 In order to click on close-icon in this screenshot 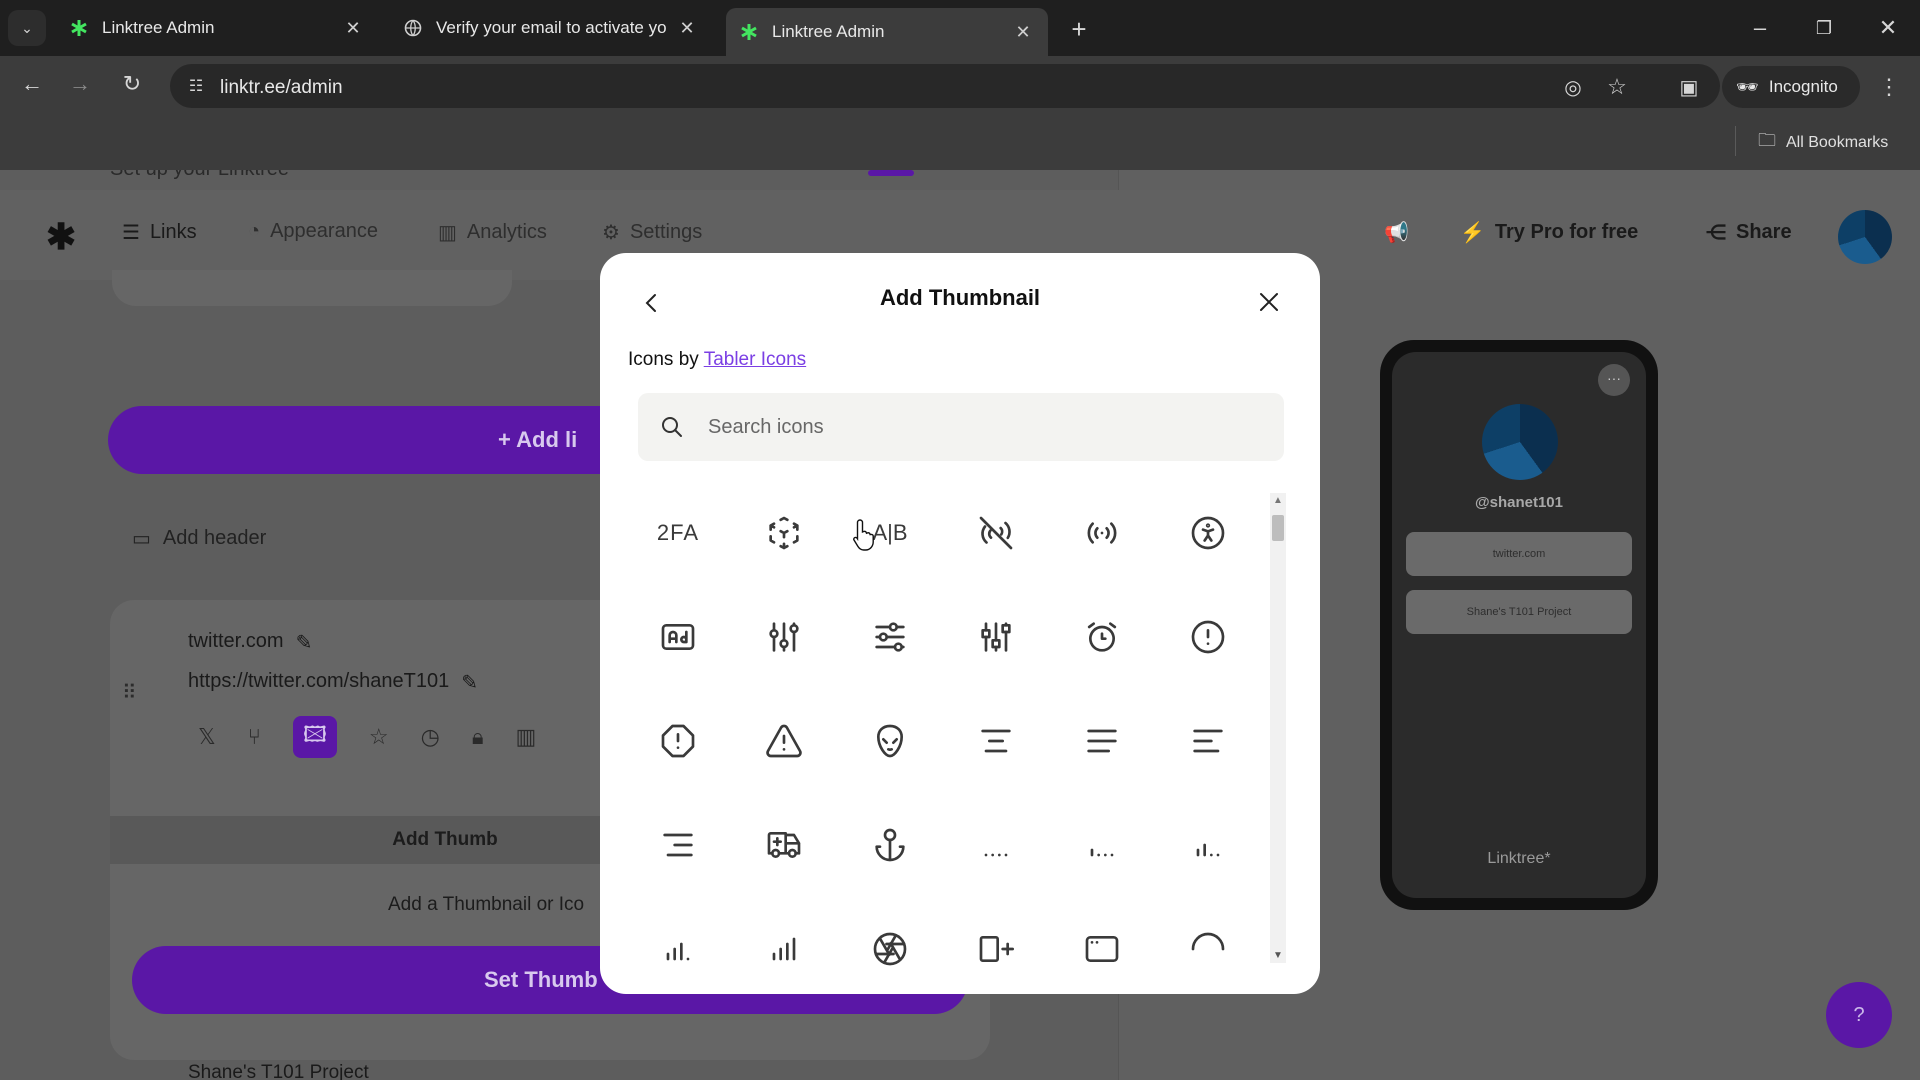, I will do `click(1269, 302)`.